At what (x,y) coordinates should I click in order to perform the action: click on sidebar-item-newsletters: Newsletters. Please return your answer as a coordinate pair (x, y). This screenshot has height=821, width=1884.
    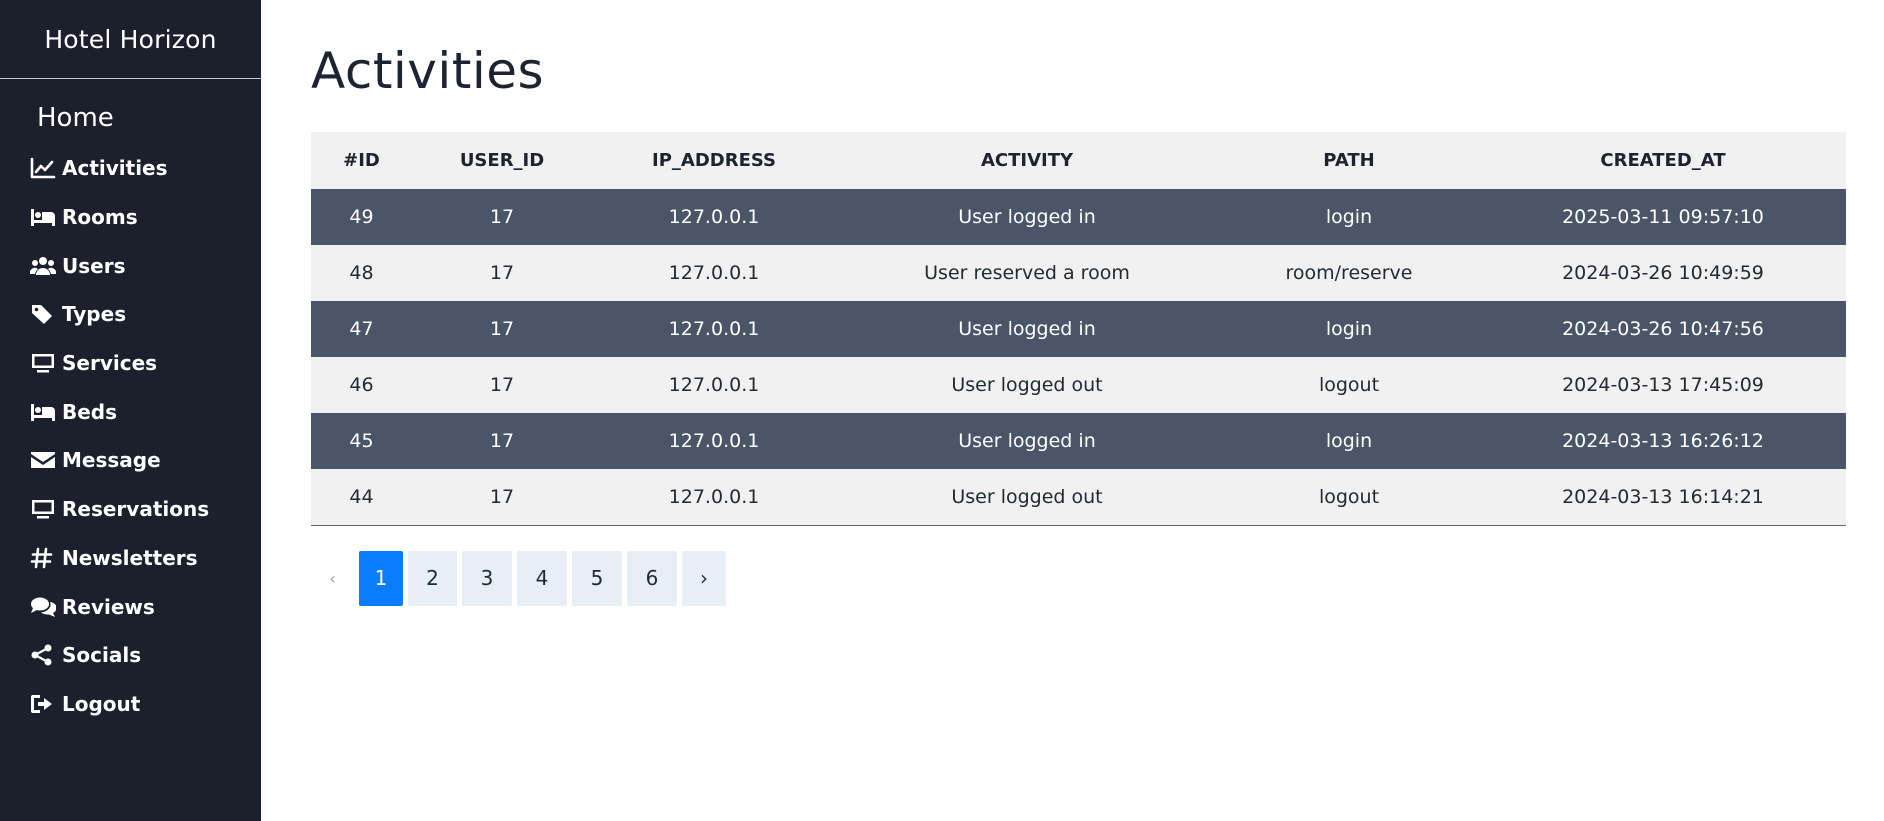
    Looking at the image, I should click on (130, 558).